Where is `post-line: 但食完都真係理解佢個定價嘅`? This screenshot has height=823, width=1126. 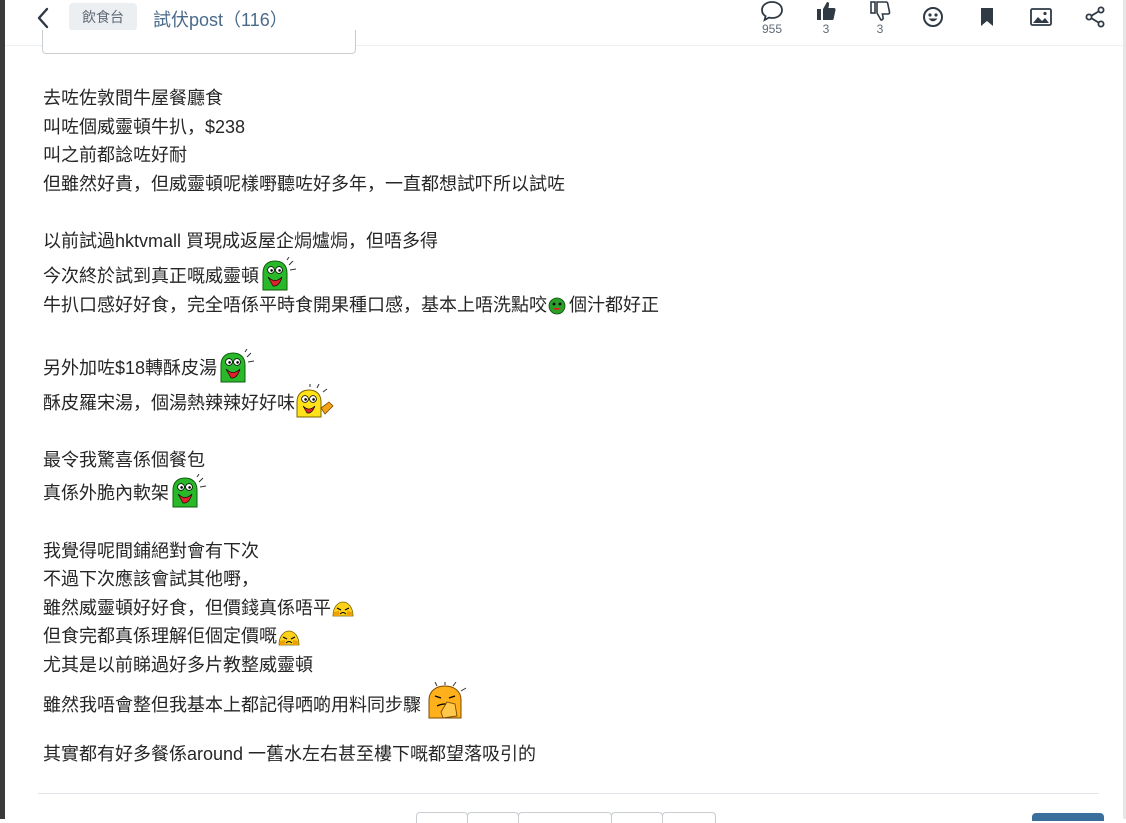
post-line: 但食完都真係理解佢個定價嘅 is located at coordinates (563, 636).